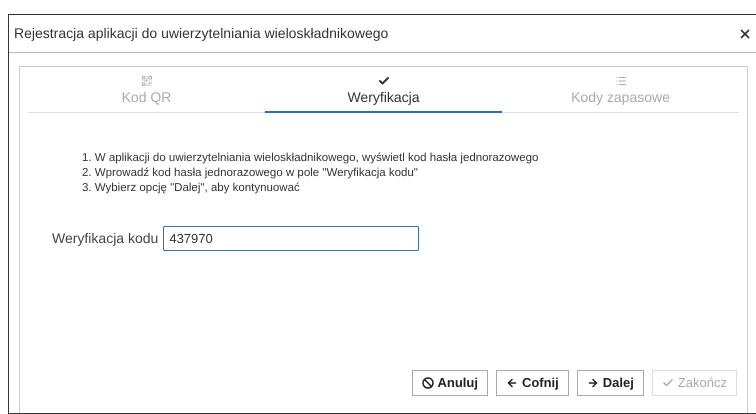  Describe the element at coordinates (291, 238) in the screenshot. I see `verification-code-field: 437970` at that location.